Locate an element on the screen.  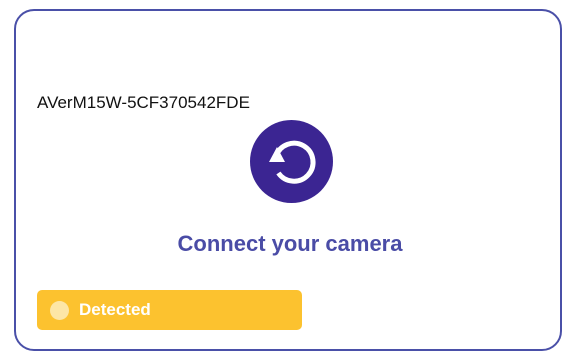
device-name: AVerM15W-5CF370542FDE is located at coordinates (143, 102).